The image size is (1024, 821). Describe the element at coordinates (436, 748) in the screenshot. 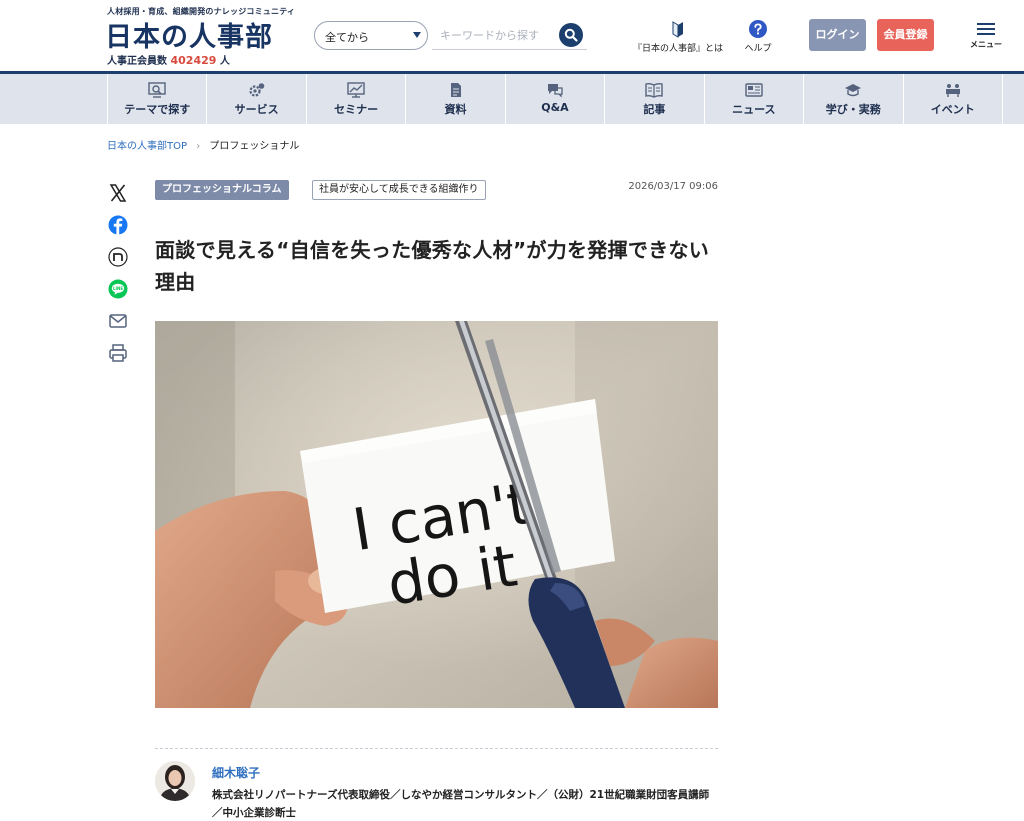

I see `author-divider` at that location.